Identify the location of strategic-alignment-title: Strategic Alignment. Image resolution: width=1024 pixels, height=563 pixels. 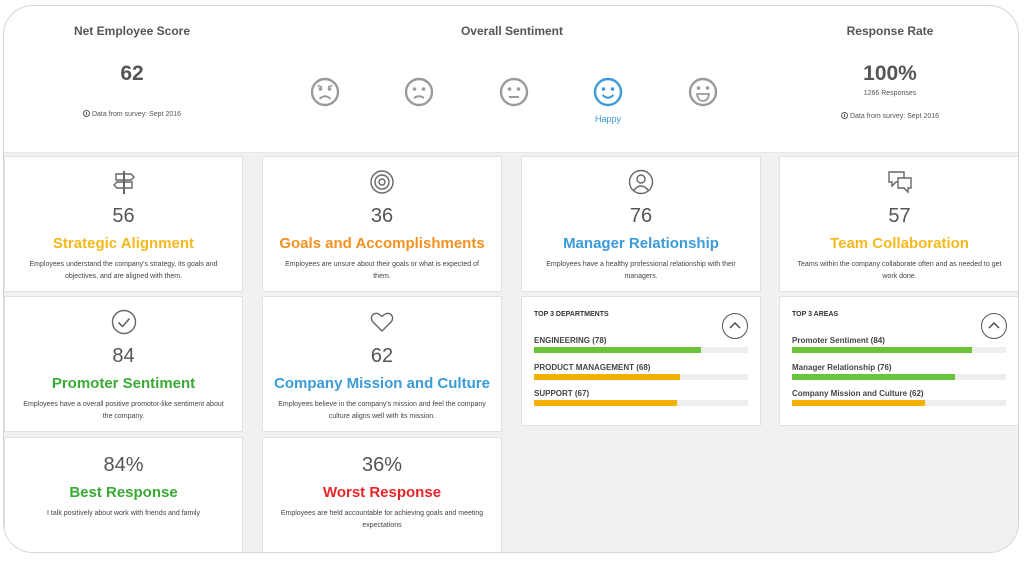
(123, 243).